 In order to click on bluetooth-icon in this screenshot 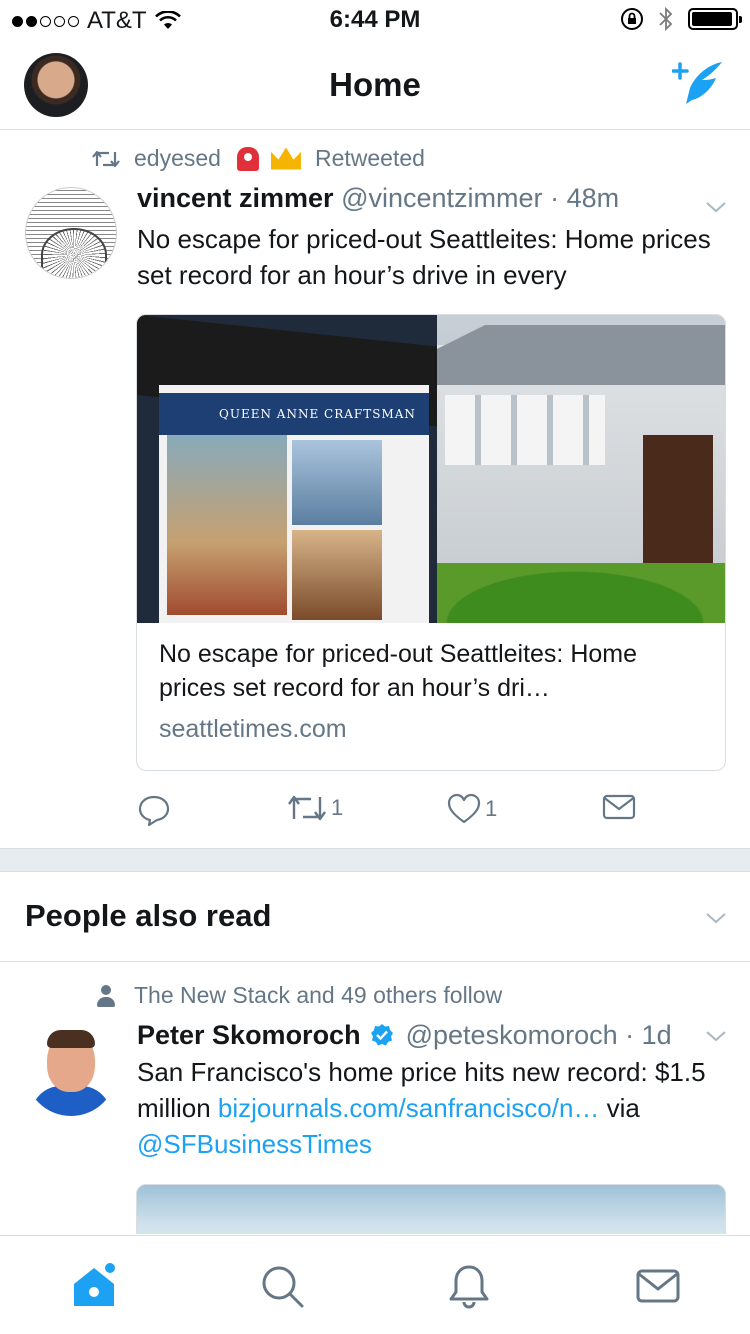, I will do `click(666, 19)`.